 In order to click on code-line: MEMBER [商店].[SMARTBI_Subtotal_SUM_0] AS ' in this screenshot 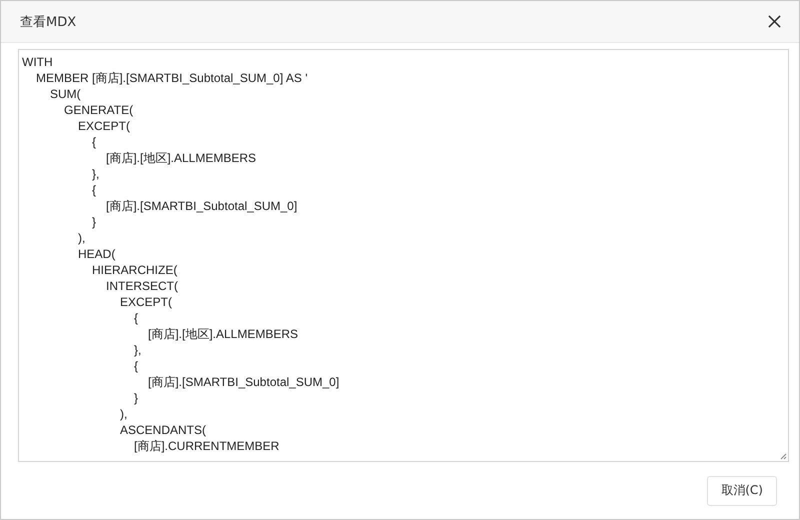, I will do `click(172, 78)`.